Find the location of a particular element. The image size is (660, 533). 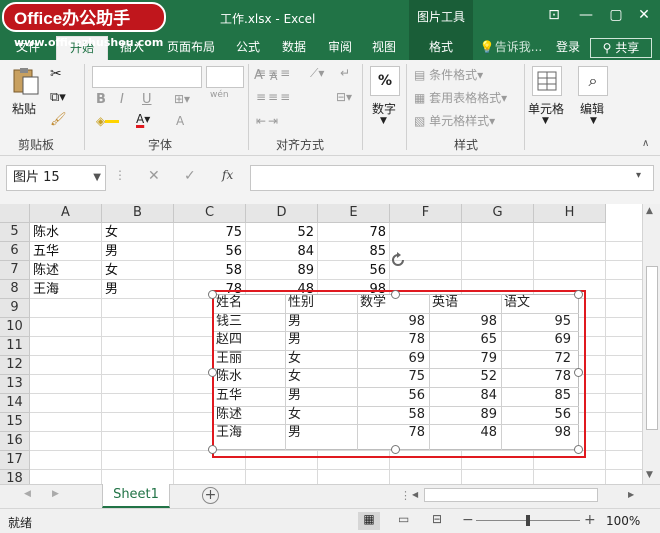

name-box: 图片 15 ▼ is located at coordinates (56, 178).